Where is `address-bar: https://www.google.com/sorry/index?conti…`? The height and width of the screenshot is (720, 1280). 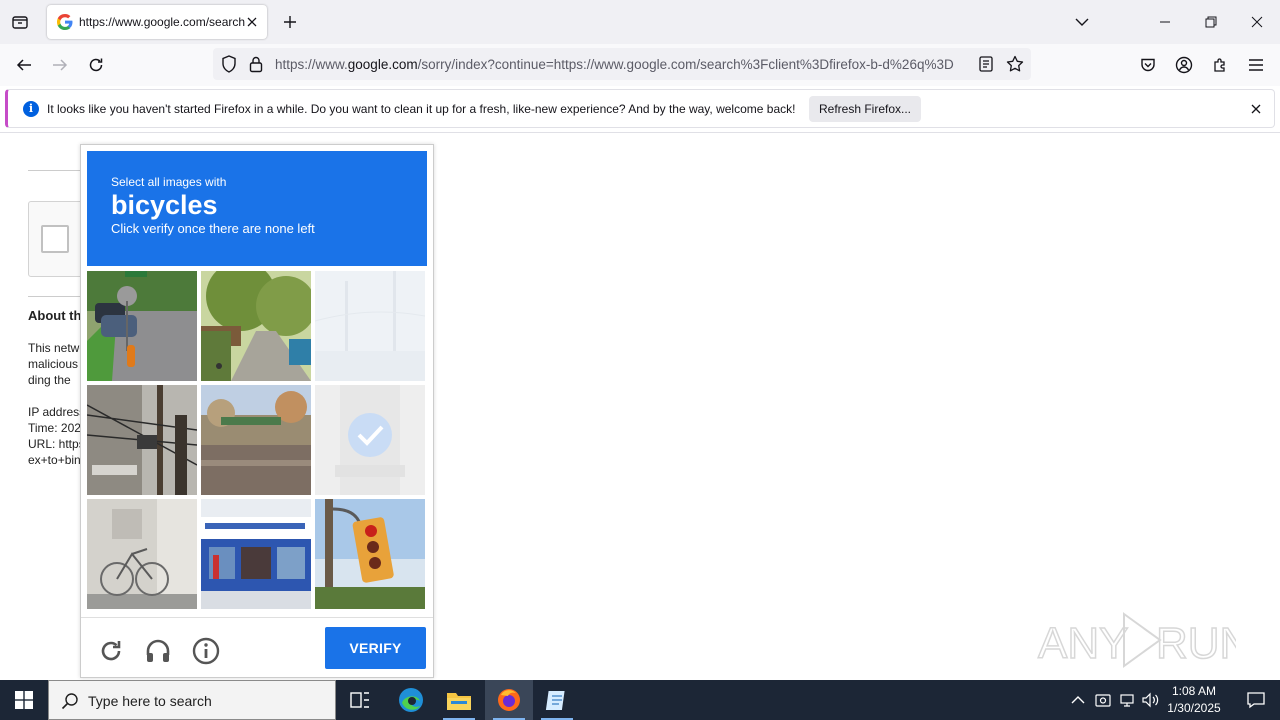
address-bar: https://www.google.com/sorry/index?conti… is located at coordinates (622, 64).